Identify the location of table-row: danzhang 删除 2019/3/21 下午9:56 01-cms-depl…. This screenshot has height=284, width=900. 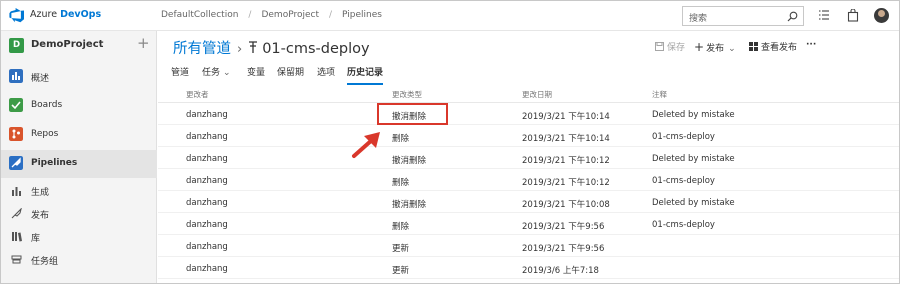
(528, 224).